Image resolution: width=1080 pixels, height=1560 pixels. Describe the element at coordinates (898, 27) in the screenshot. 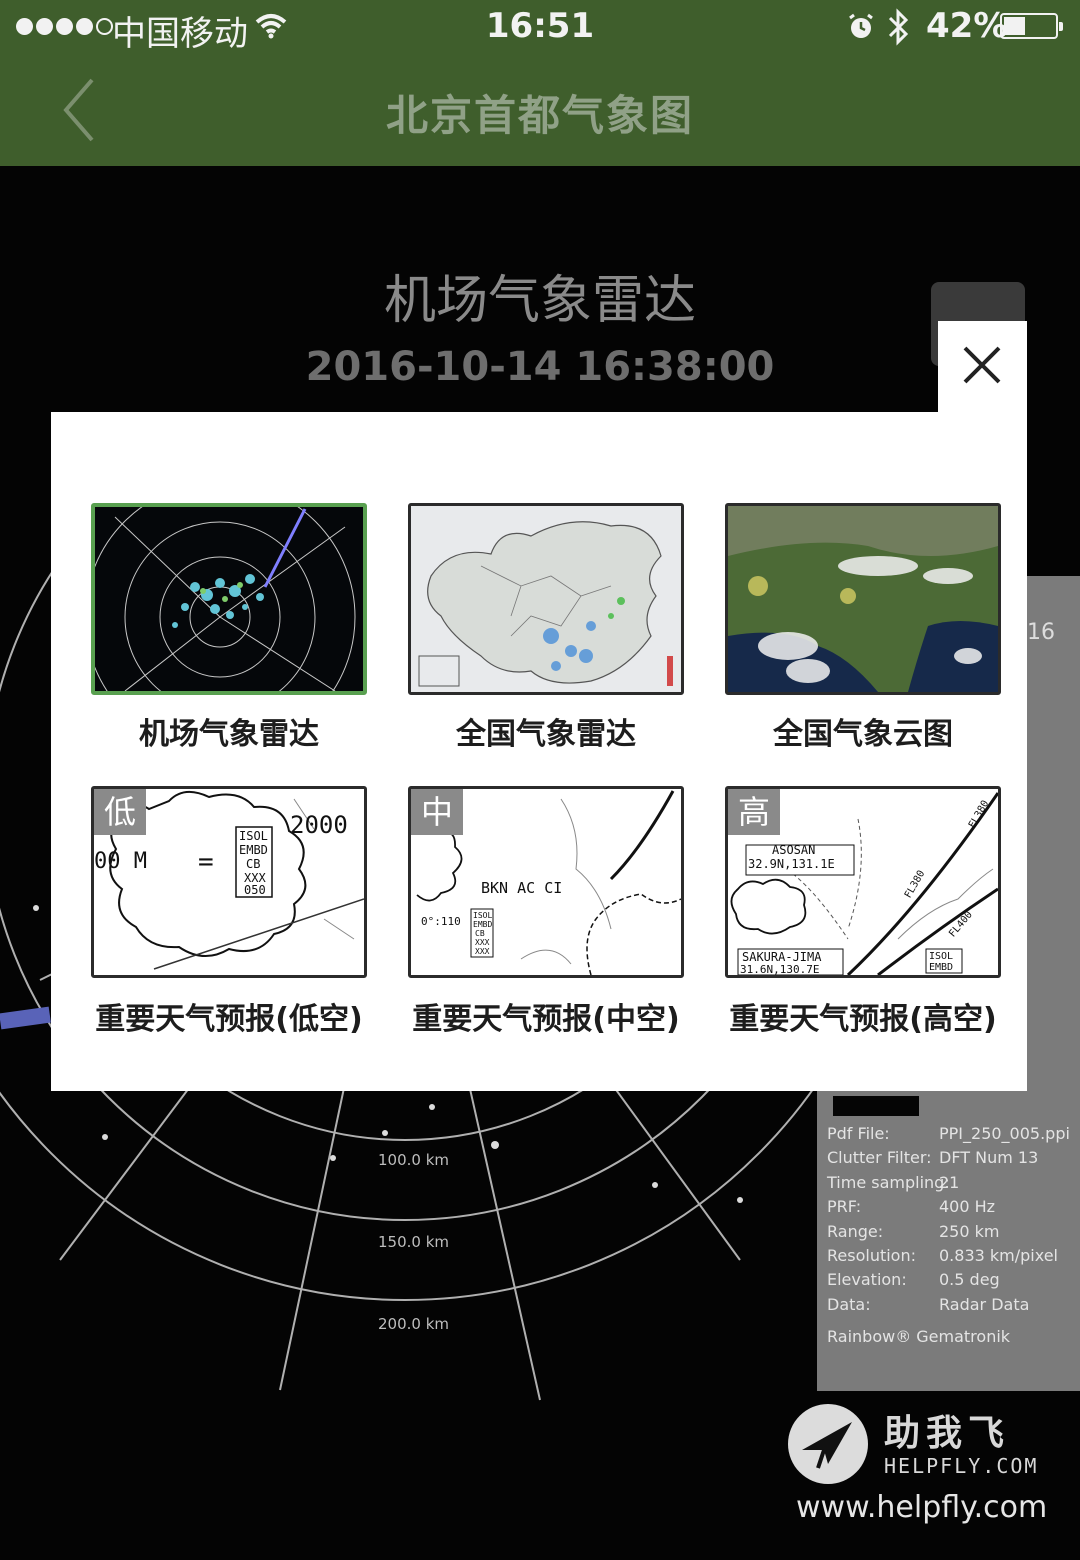

I see `bluetooth-icon` at that location.